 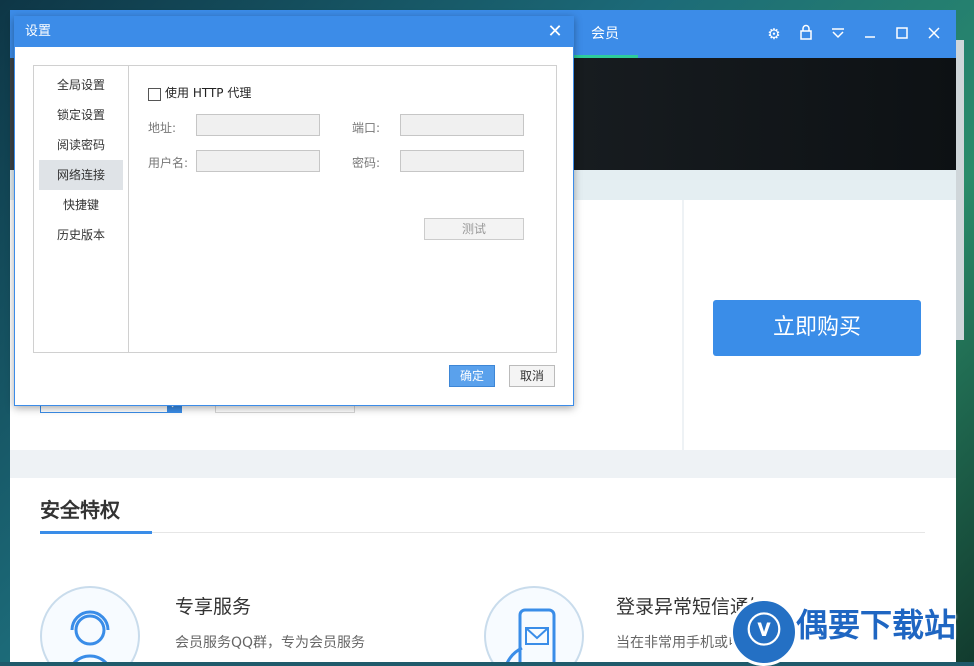 What do you see at coordinates (902, 34) in the screenshot?
I see `maximize-icon` at bounding box center [902, 34].